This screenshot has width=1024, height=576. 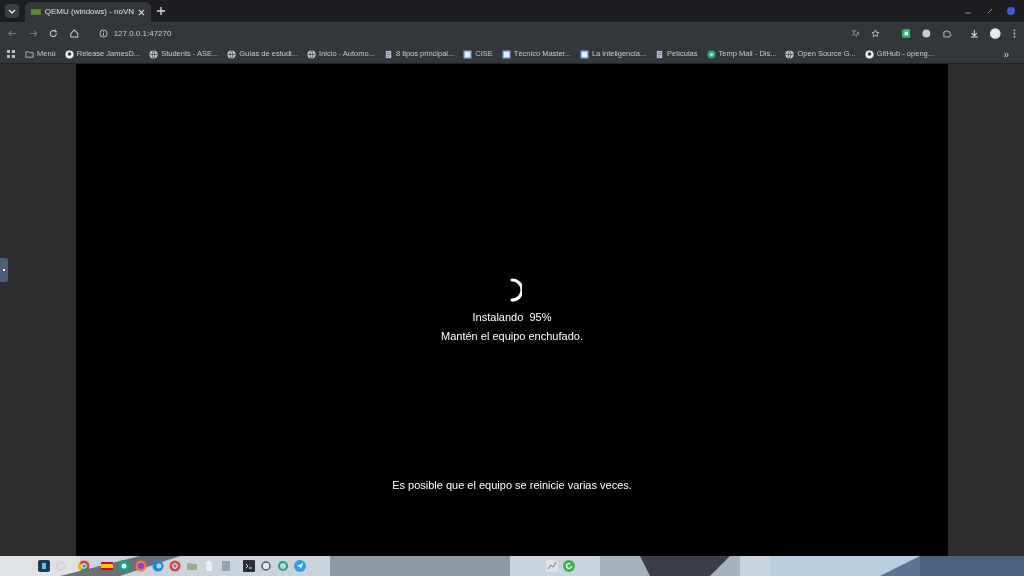 What do you see at coordinates (1006, 54) in the screenshot?
I see `bookmarks-overflow-button: »` at bounding box center [1006, 54].